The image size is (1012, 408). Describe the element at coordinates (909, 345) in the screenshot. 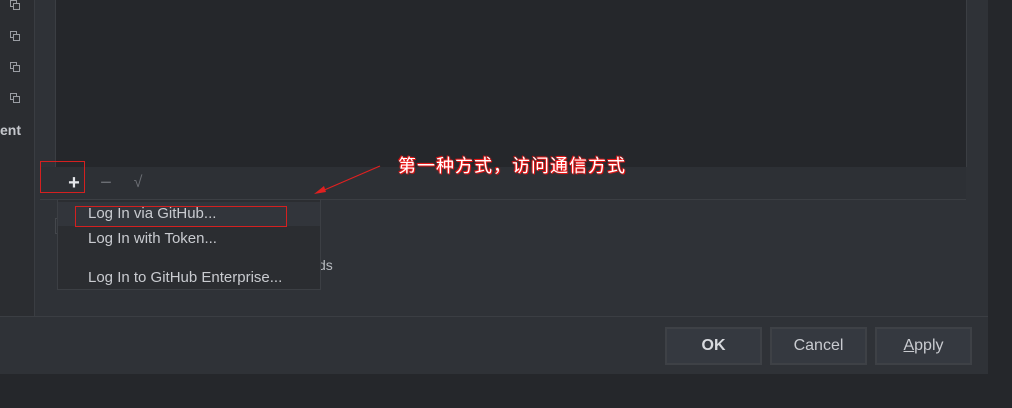

I see `apply-mnemonic: A` at that location.